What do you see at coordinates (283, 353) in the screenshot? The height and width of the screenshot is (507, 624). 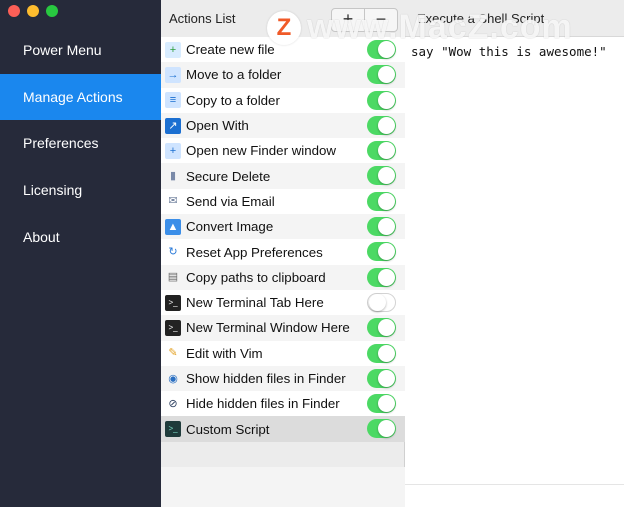 I see `action-row: ✎ Edit with Vim` at bounding box center [283, 353].